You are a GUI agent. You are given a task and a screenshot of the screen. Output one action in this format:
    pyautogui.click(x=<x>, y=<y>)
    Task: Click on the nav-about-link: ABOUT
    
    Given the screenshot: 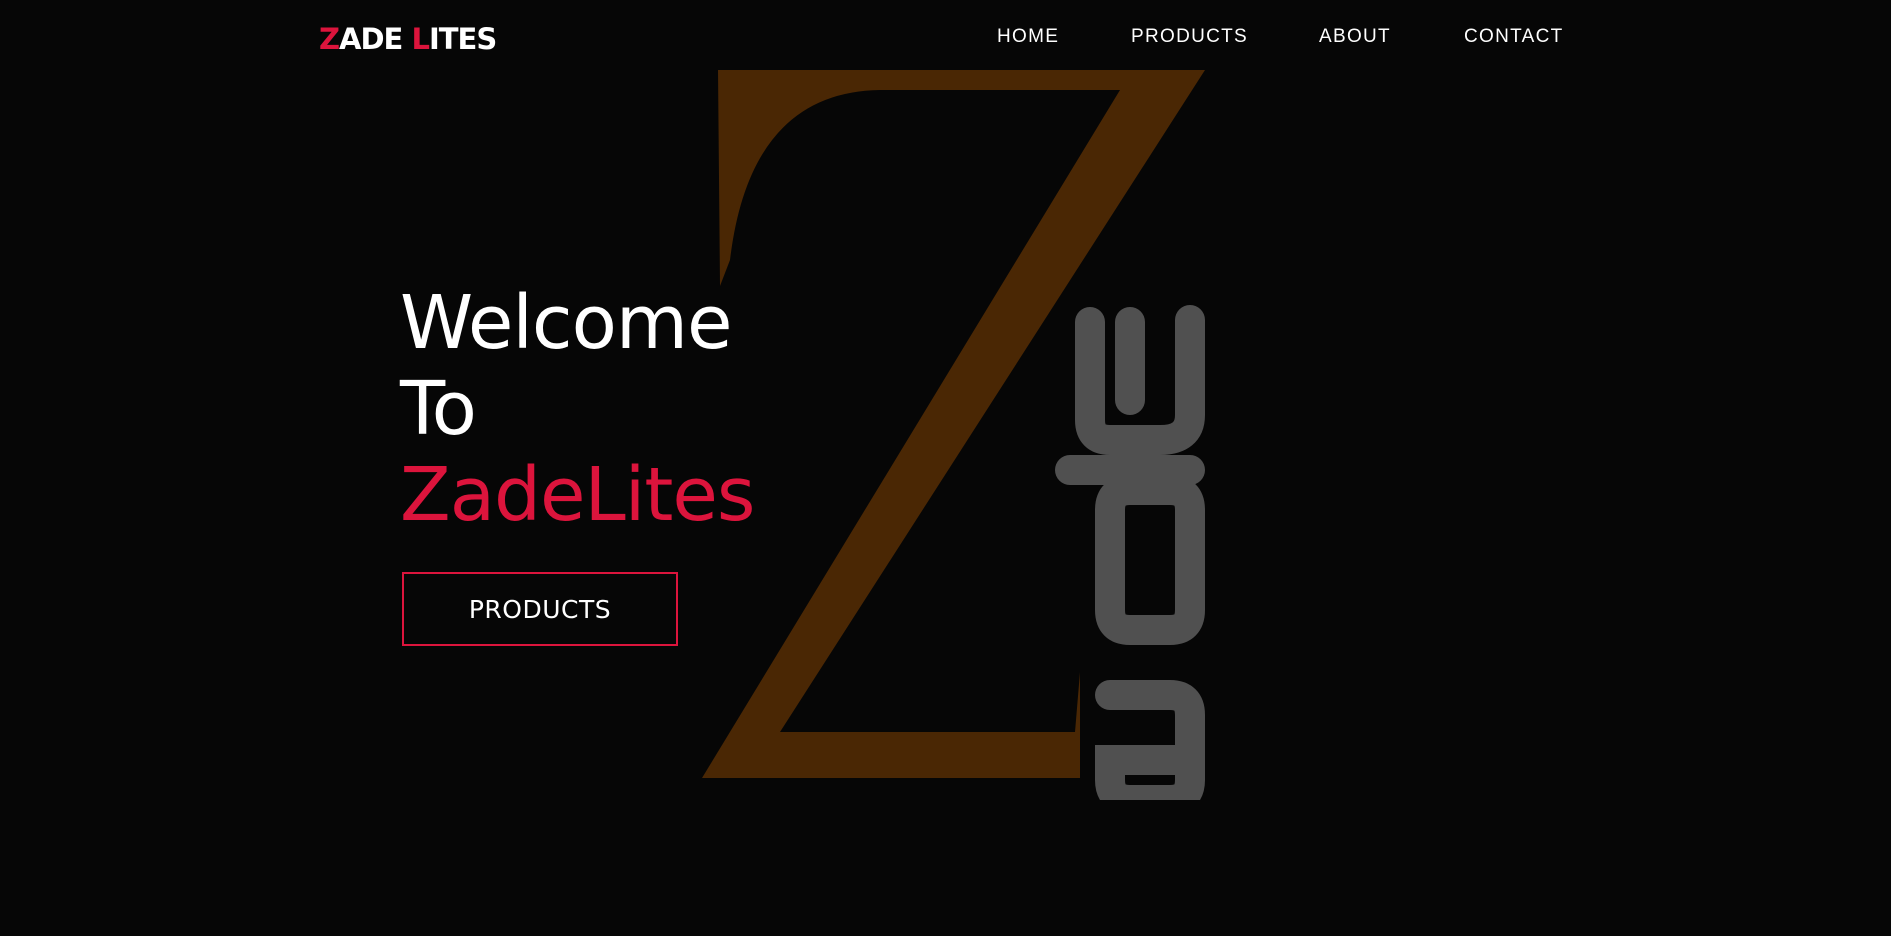 What is the action you would take?
    pyautogui.click(x=1355, y=37)
    